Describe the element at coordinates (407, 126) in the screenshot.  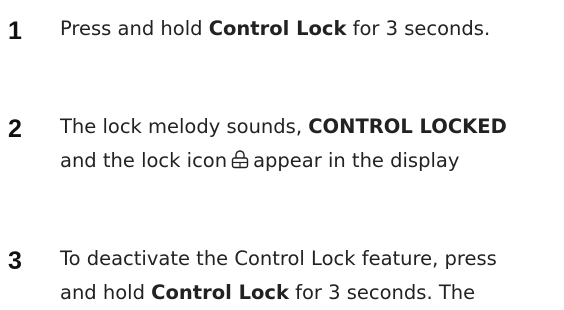
I see `display-message-control-locked: CONTROL LOCKED` at that location.